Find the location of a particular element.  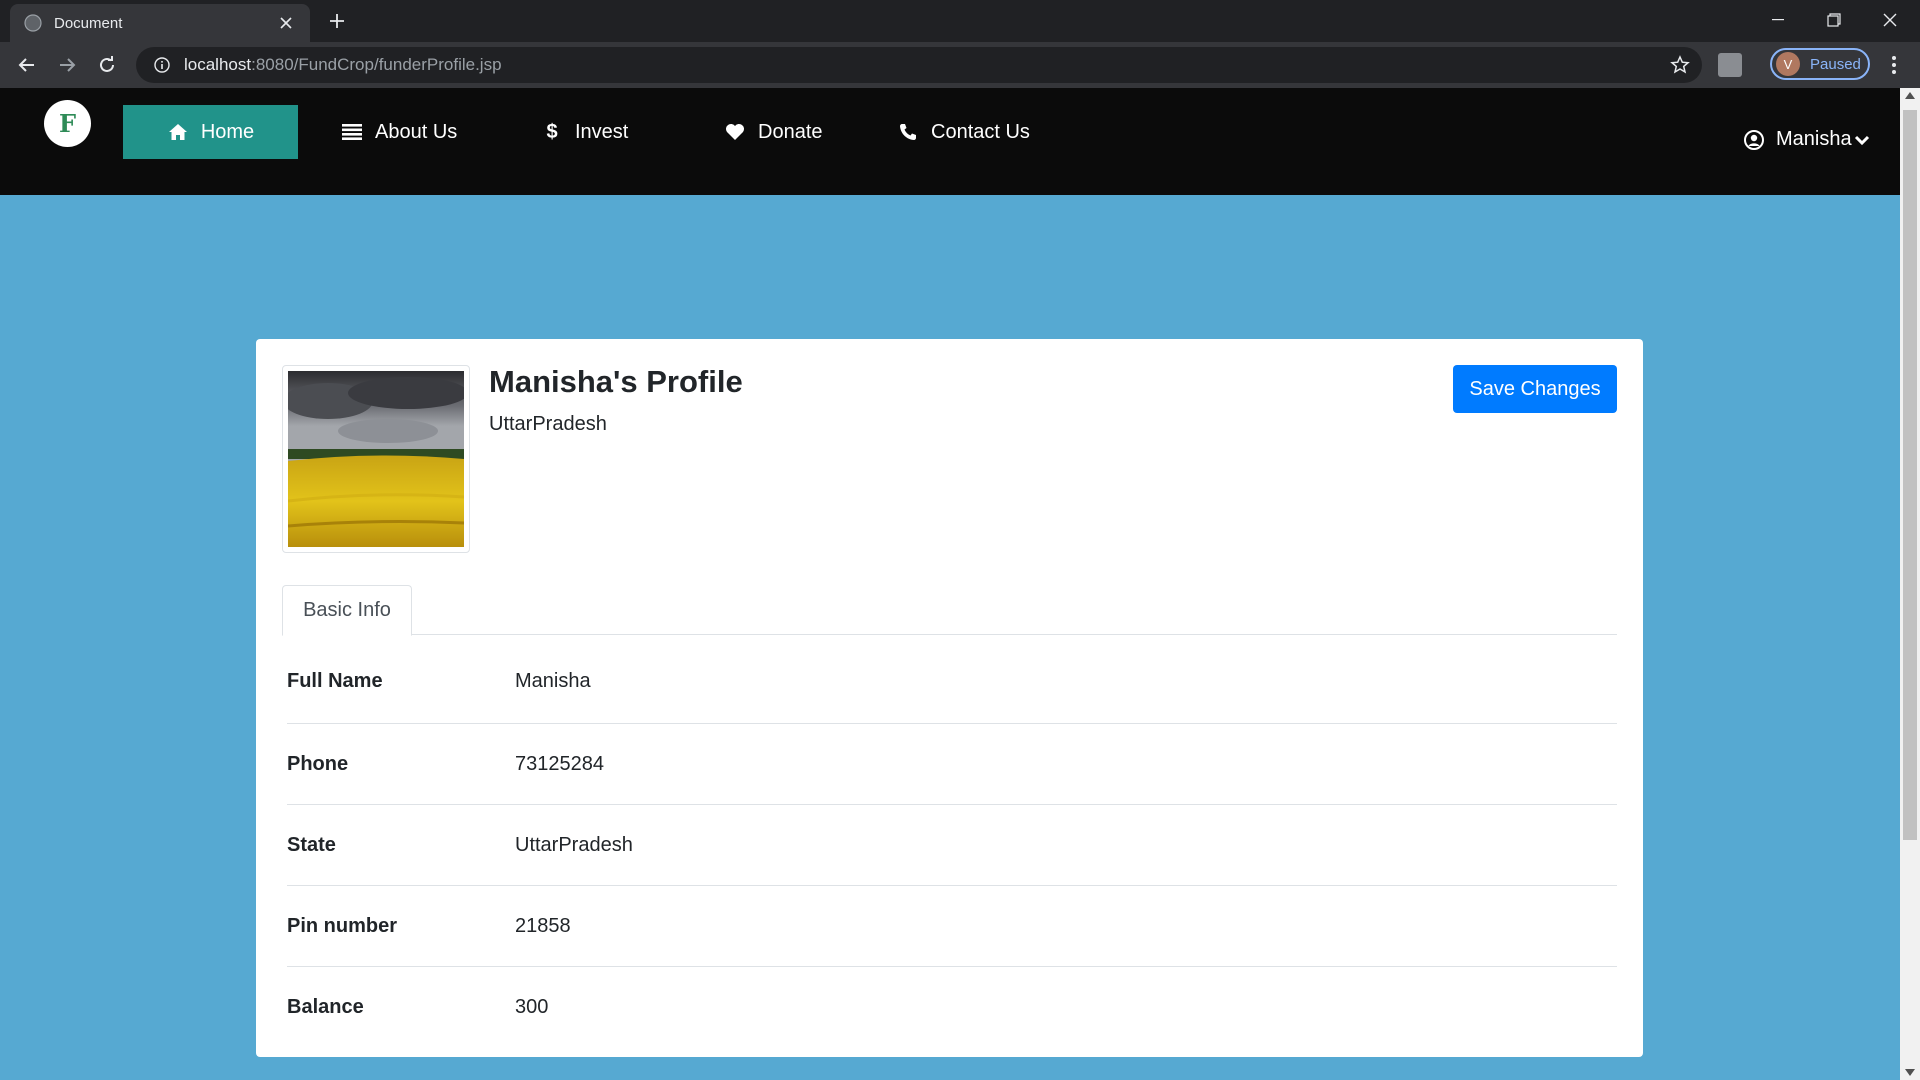

nav-donate: Donate is located at coordinates (773, 132).